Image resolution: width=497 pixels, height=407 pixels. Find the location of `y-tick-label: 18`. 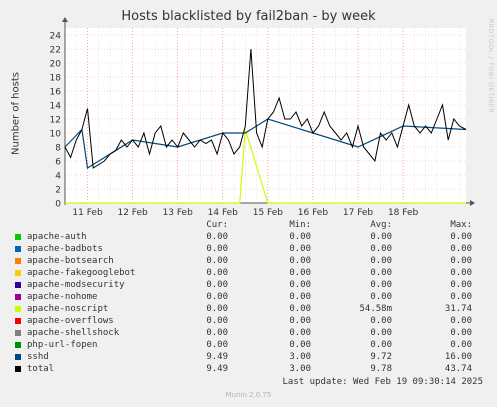

y-tick-label: 18 is located at coordinates (56, 79).